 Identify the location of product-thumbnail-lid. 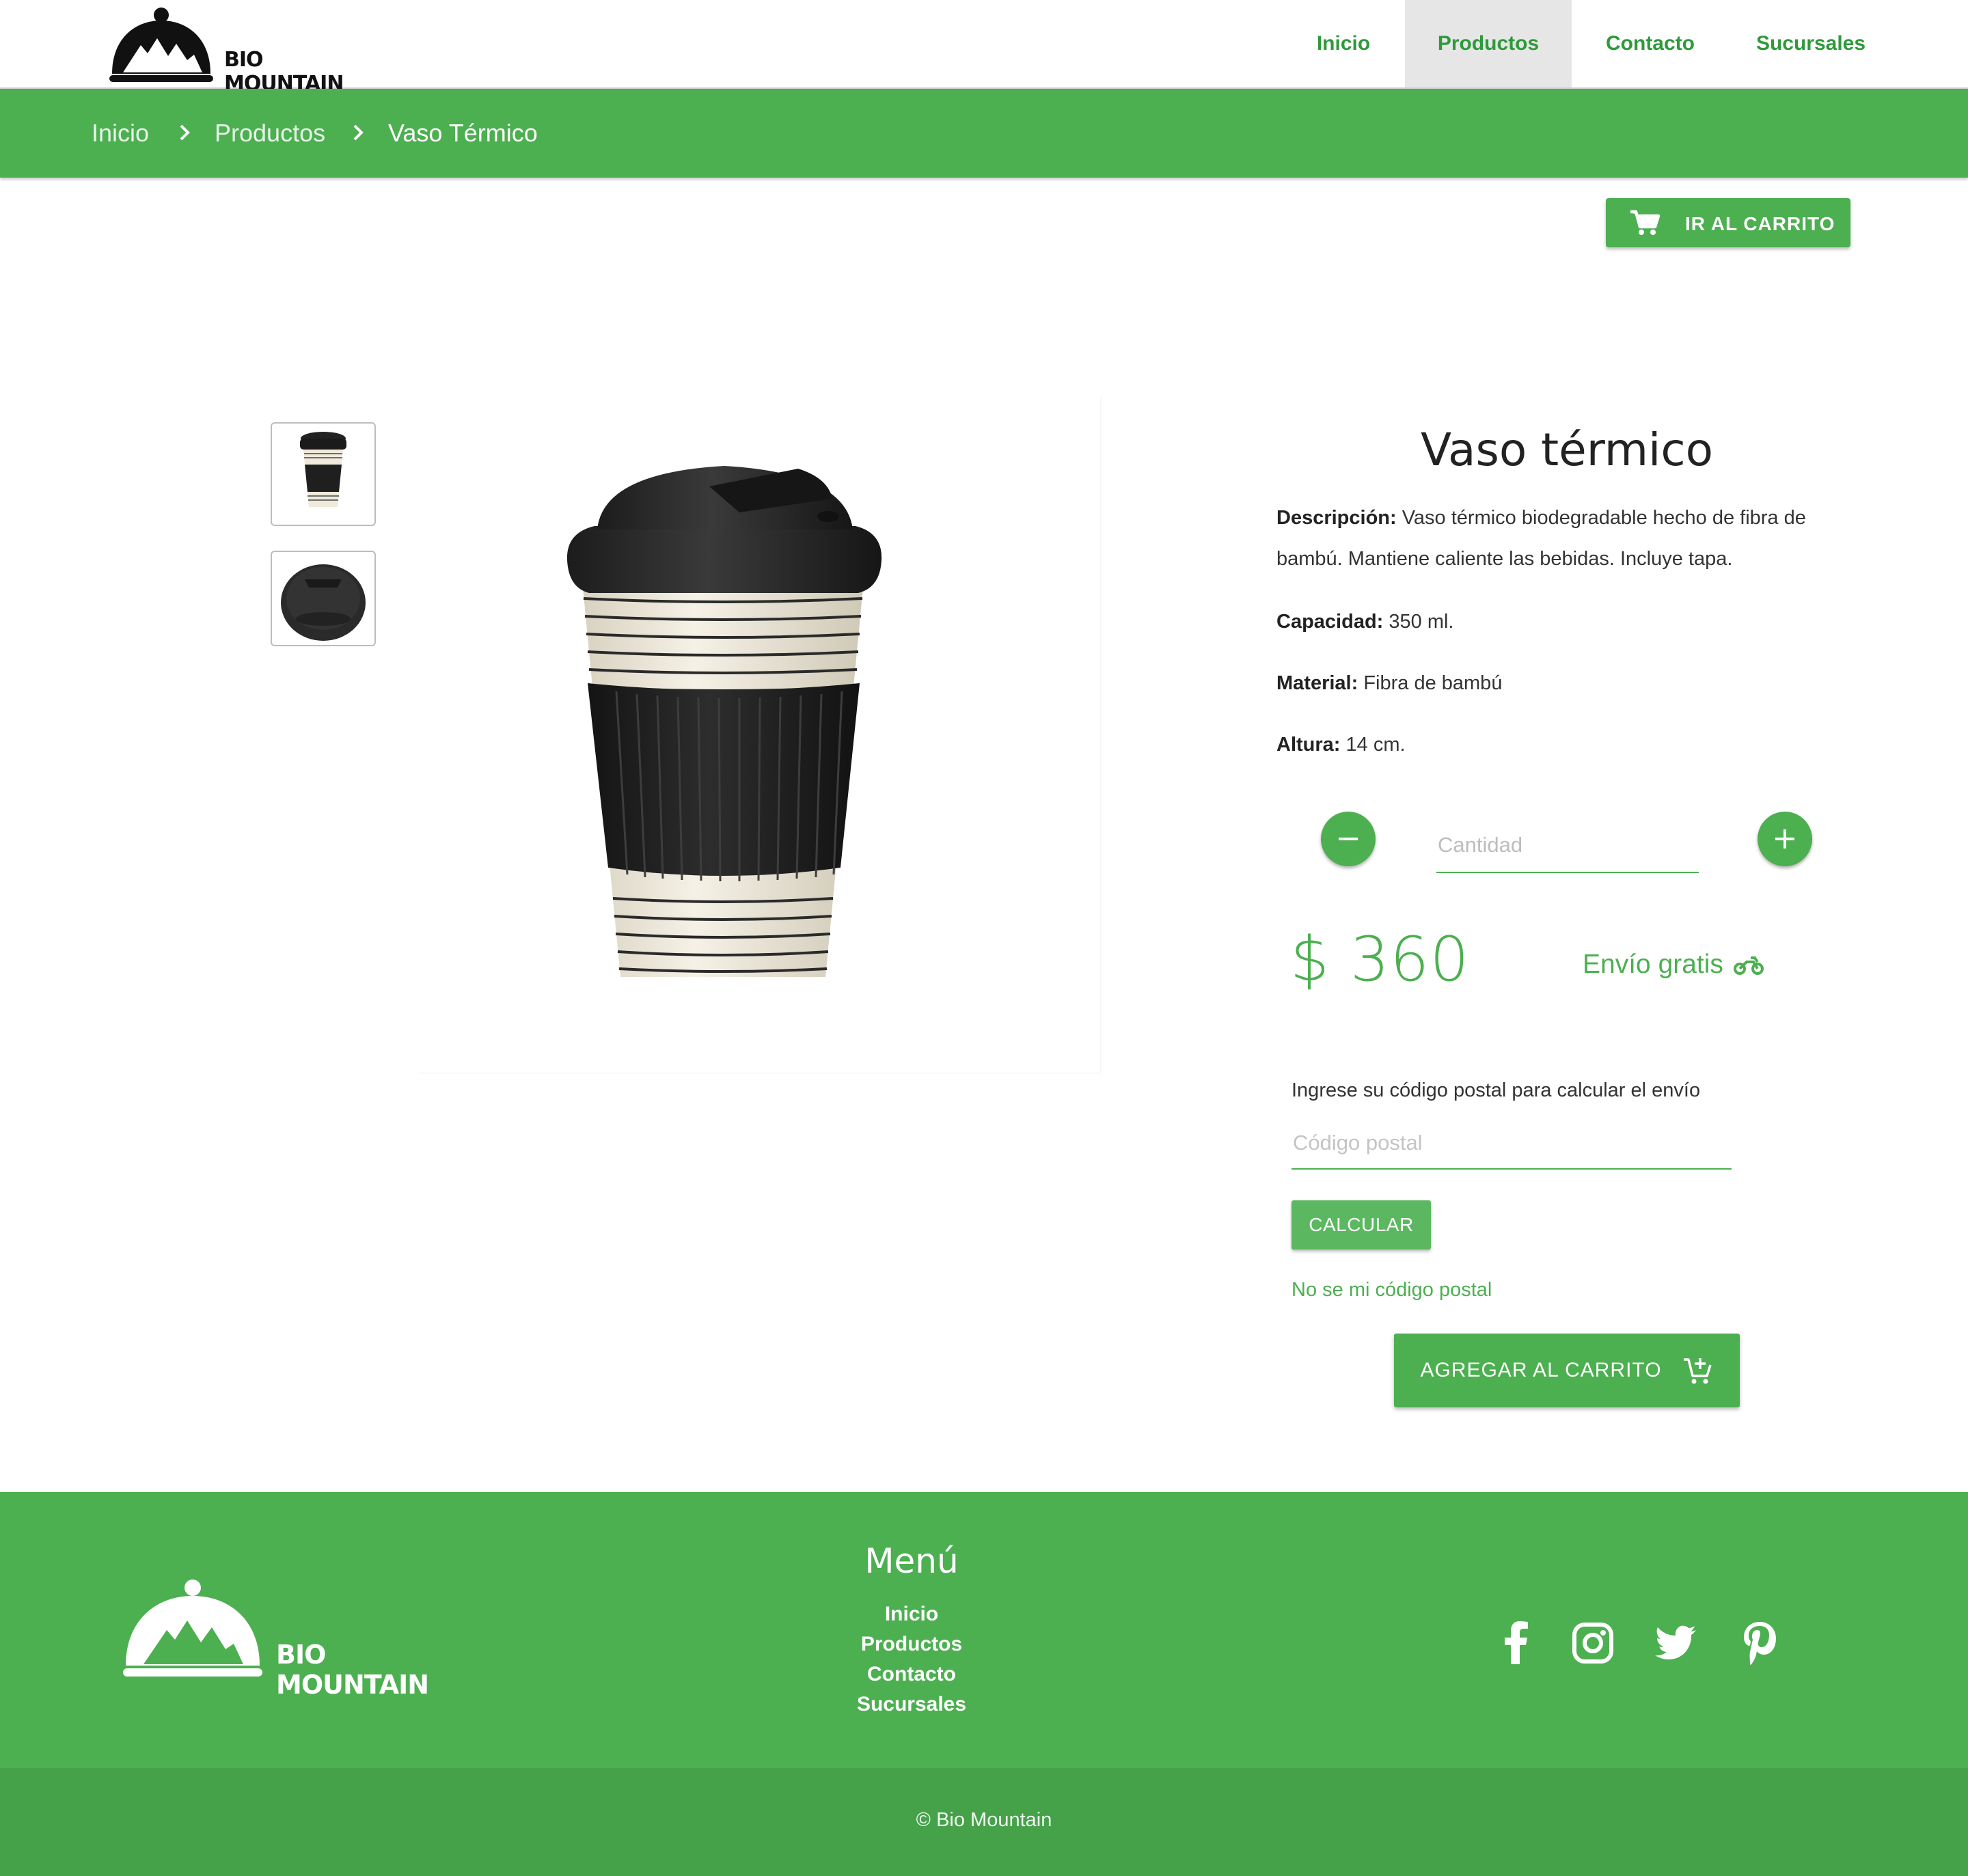
(323, 598).